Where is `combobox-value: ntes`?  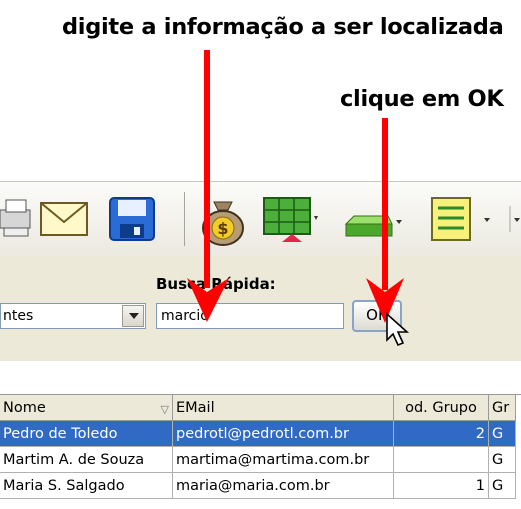 combobox-value: ntes is located at coordinates (18, 316).